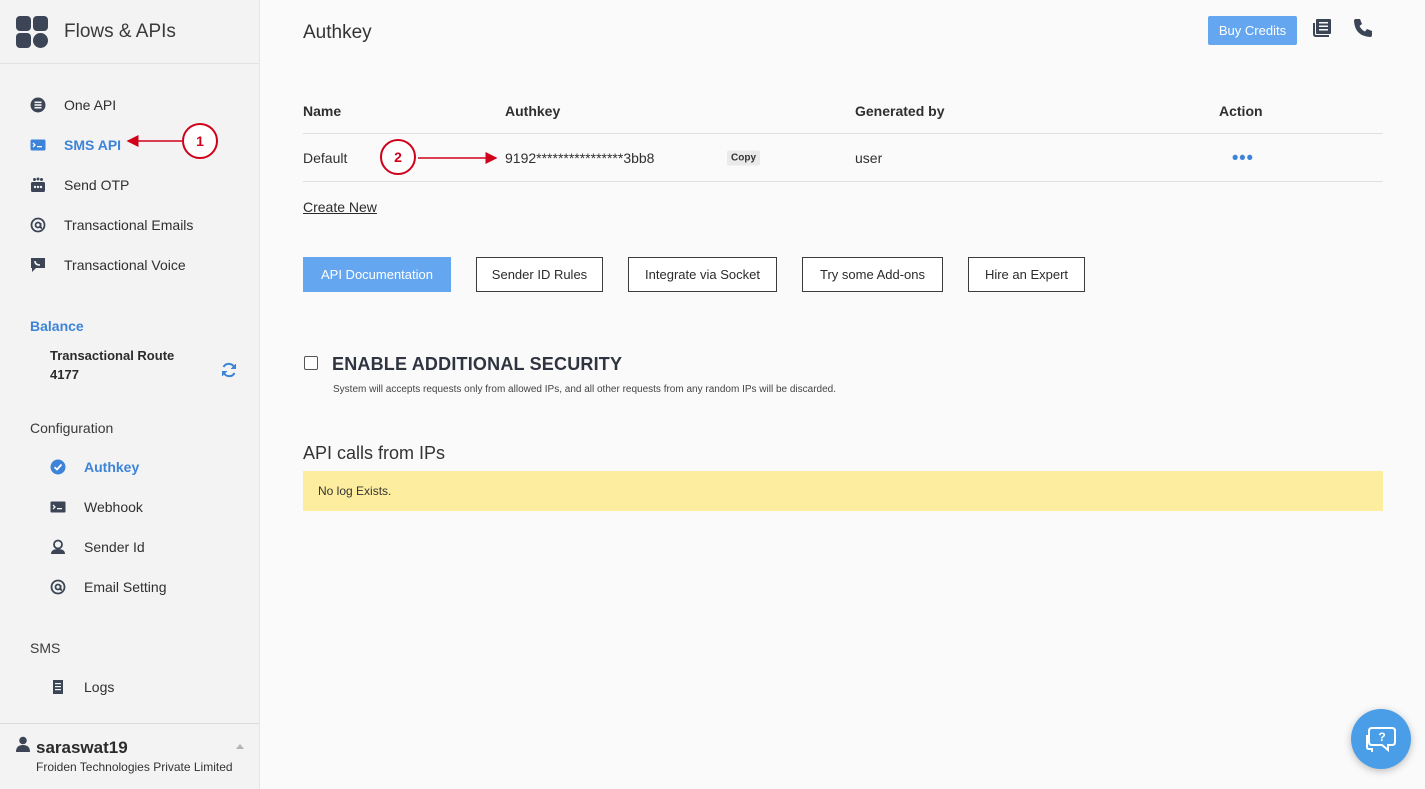 This screenshot has width=1425, height=789. I want to click on sidebar-item-sms-api: SMS API, so click(75, 145).